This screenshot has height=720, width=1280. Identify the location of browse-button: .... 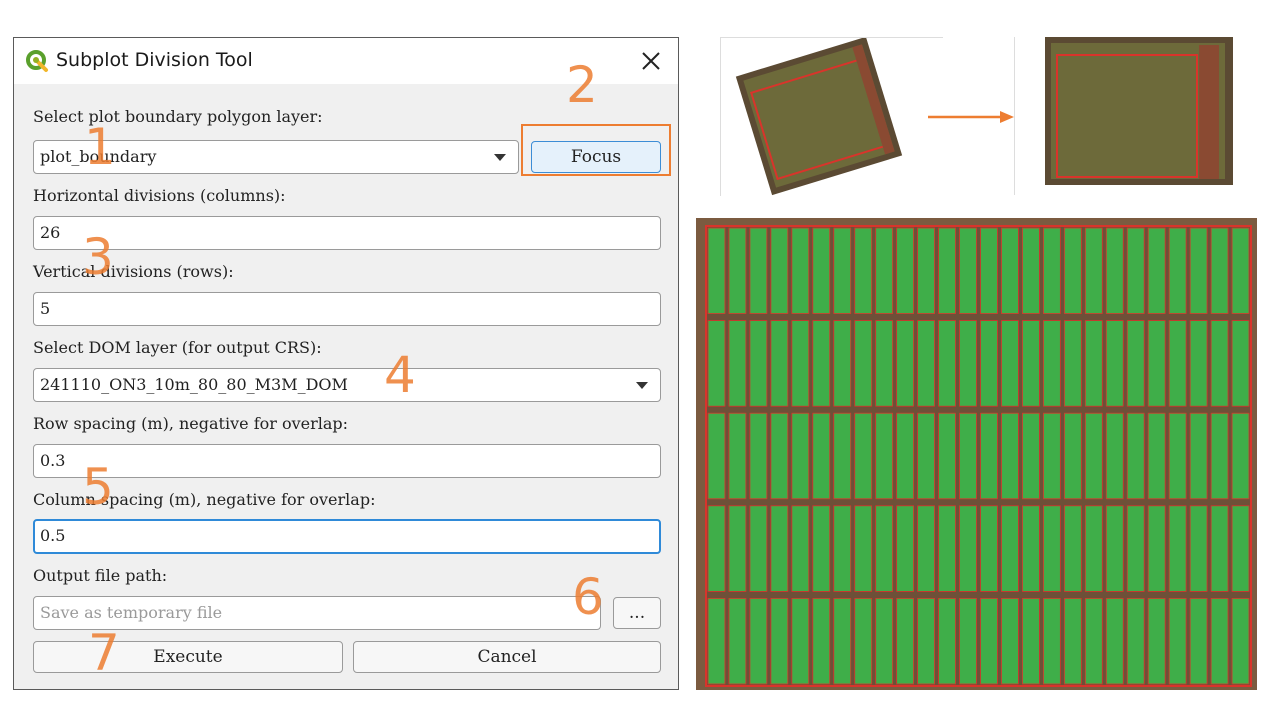
(637, 613).